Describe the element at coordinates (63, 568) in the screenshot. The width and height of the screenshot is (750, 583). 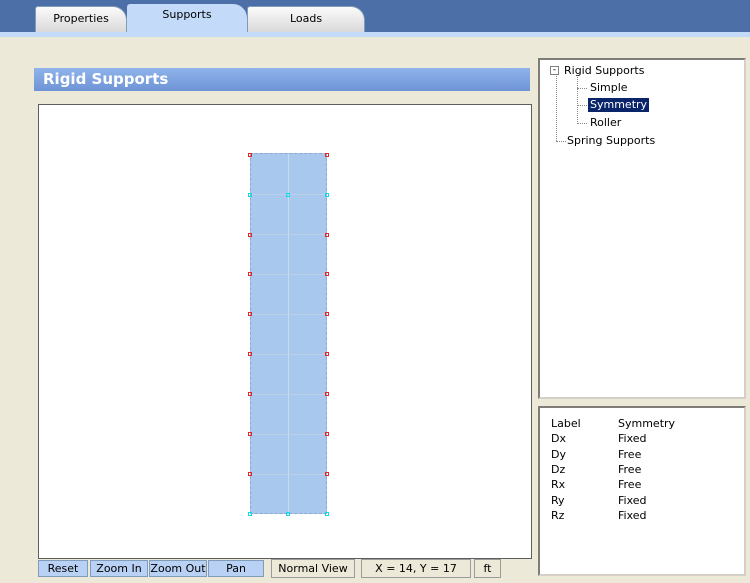
I see `reset-button: Reset` at that location.